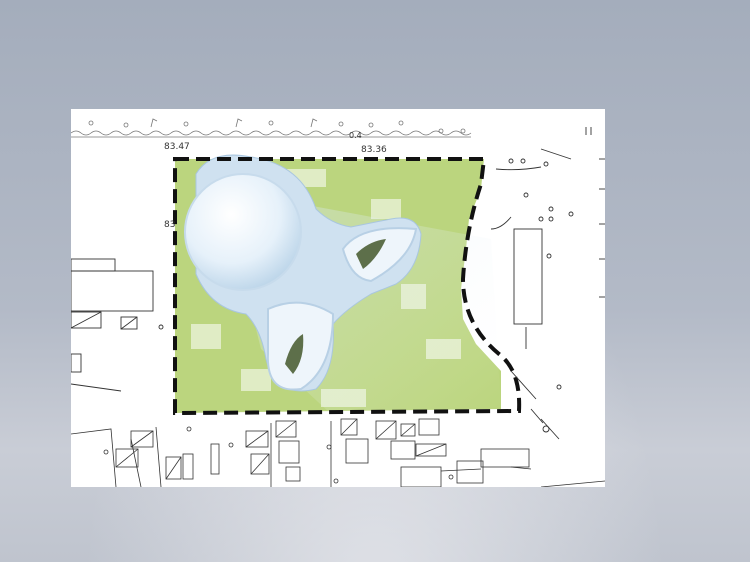 The width and height of the screenshot is (750, 562). Describe the element at coordinates (355, 135) in the screenshot. I see `elevation-label-4: 0.4` at that location.